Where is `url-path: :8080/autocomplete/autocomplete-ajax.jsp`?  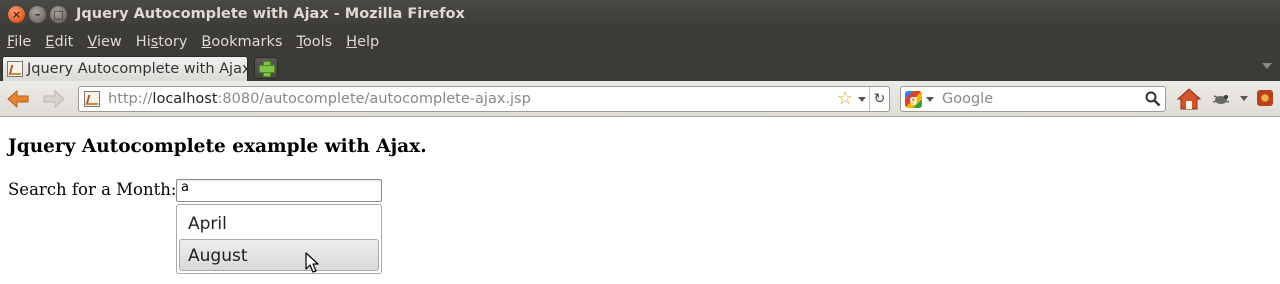 url-path: :8080/autocomplete/autocomplete-ajax.jsp is located at coordinates (374, 99).